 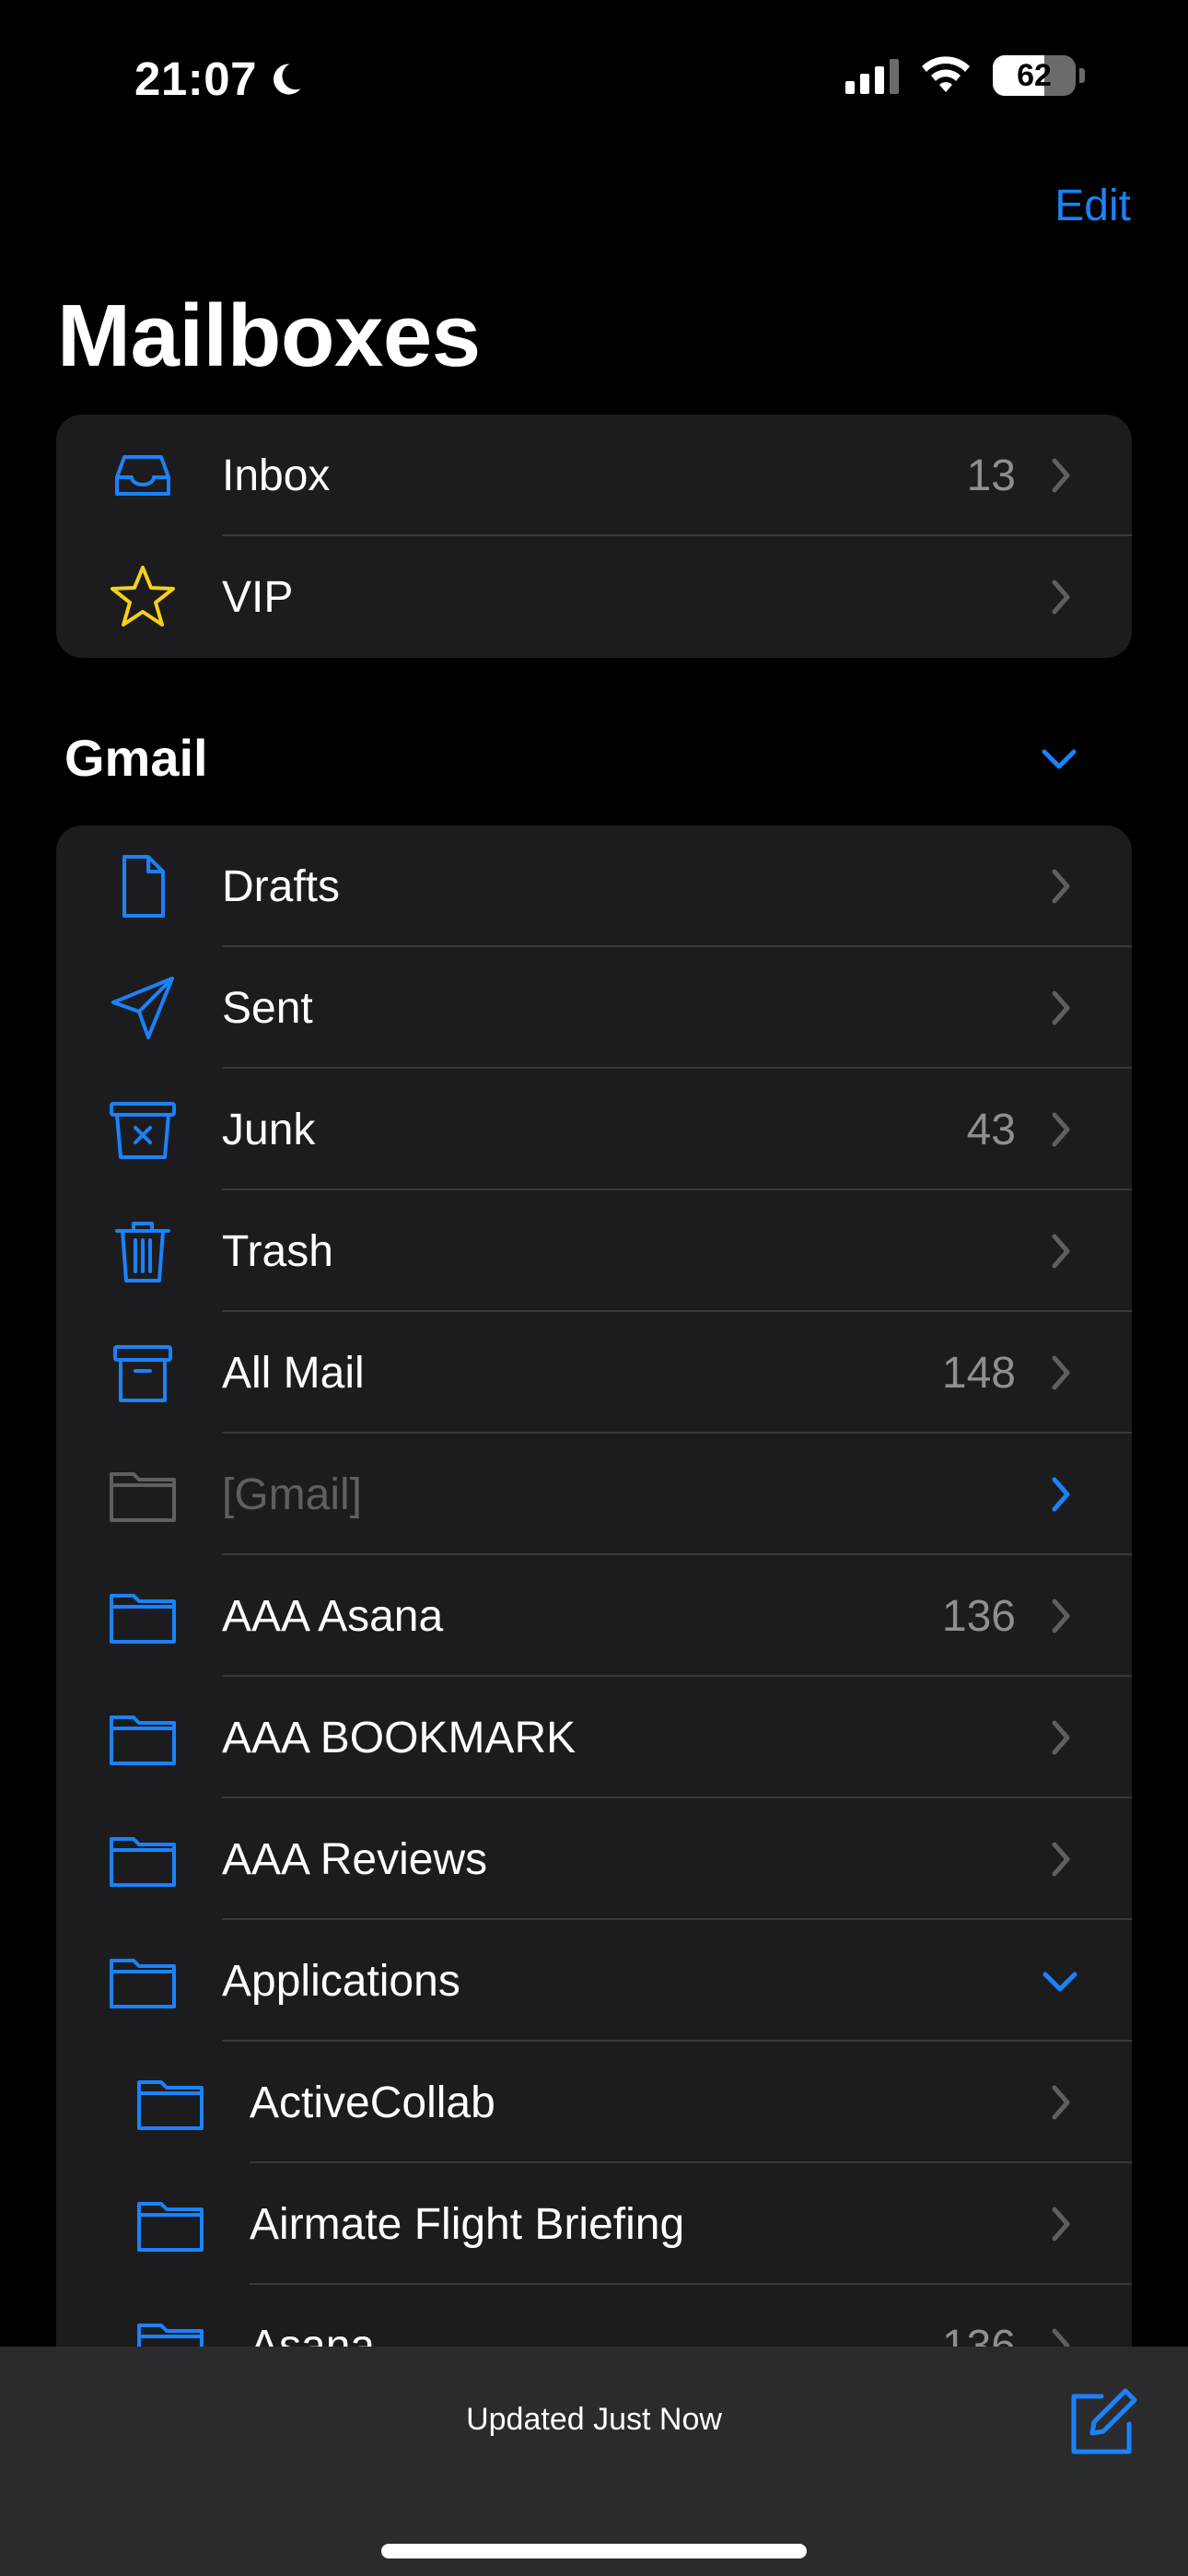 I want to click on account-section-header: Gmail, so click(x=136, y=758).